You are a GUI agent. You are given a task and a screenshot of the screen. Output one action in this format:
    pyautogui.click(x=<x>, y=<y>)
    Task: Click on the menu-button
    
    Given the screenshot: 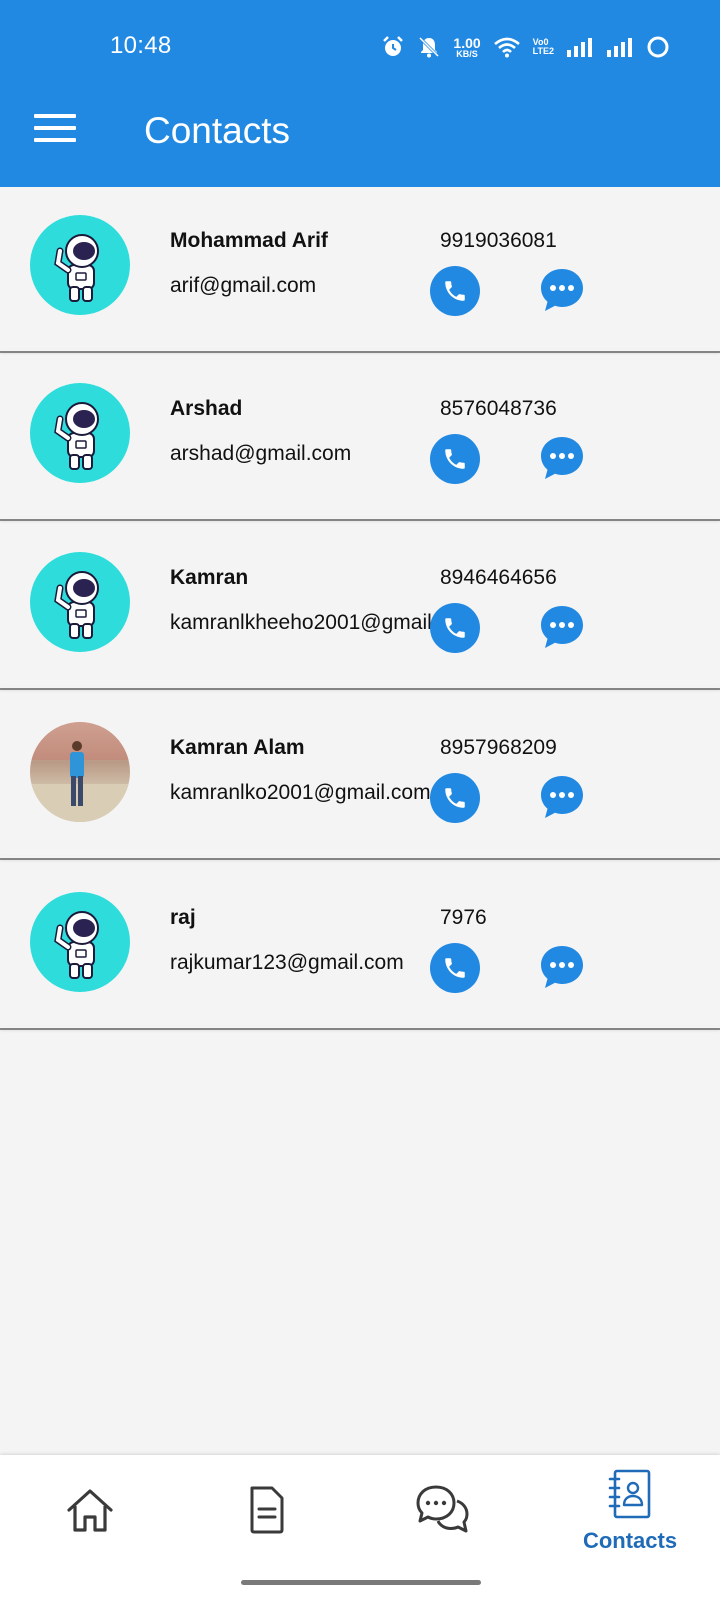 What is the action you would take?
    pyautogui.click(x=55, y=128)
    